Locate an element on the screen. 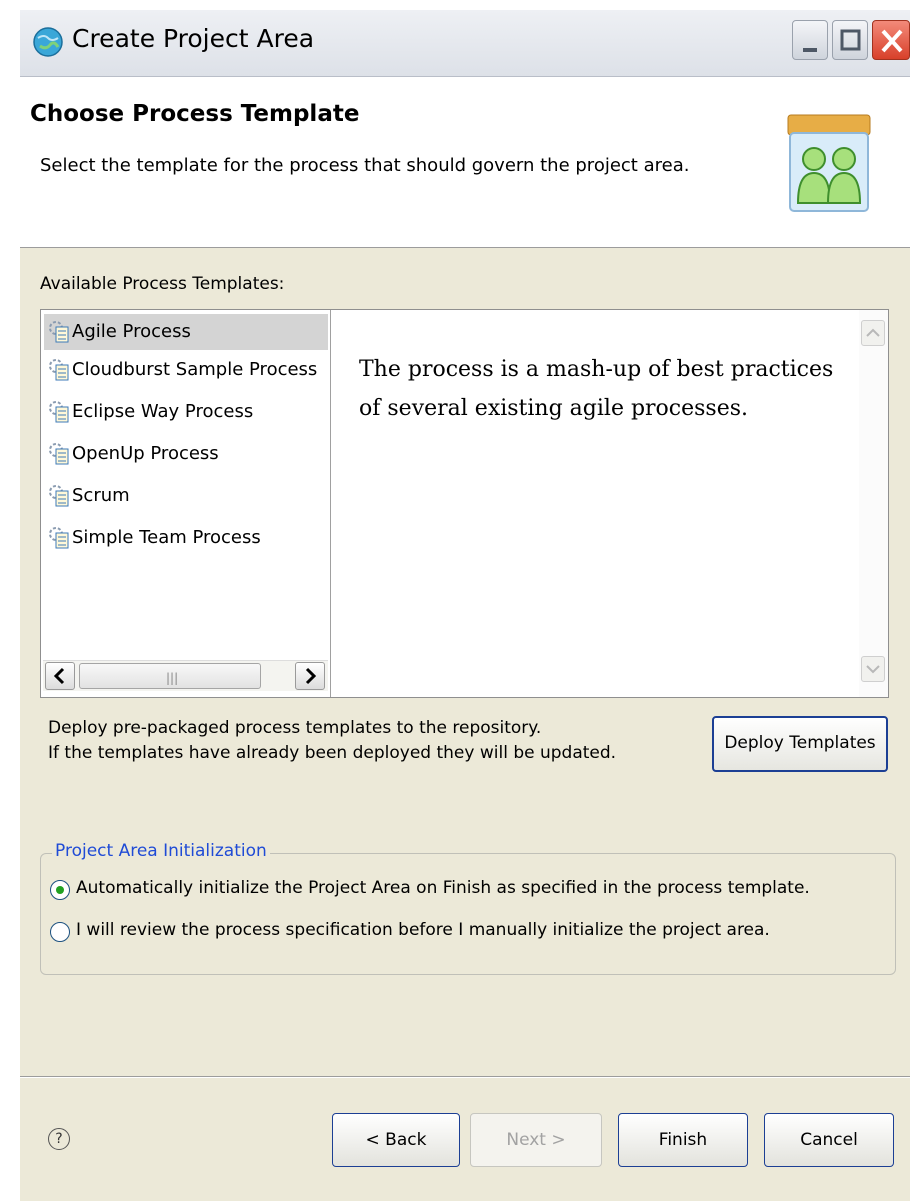 The image size is (910, 1201). template-label: Cloudburst Sample Process is located at coordinates (195, 369).